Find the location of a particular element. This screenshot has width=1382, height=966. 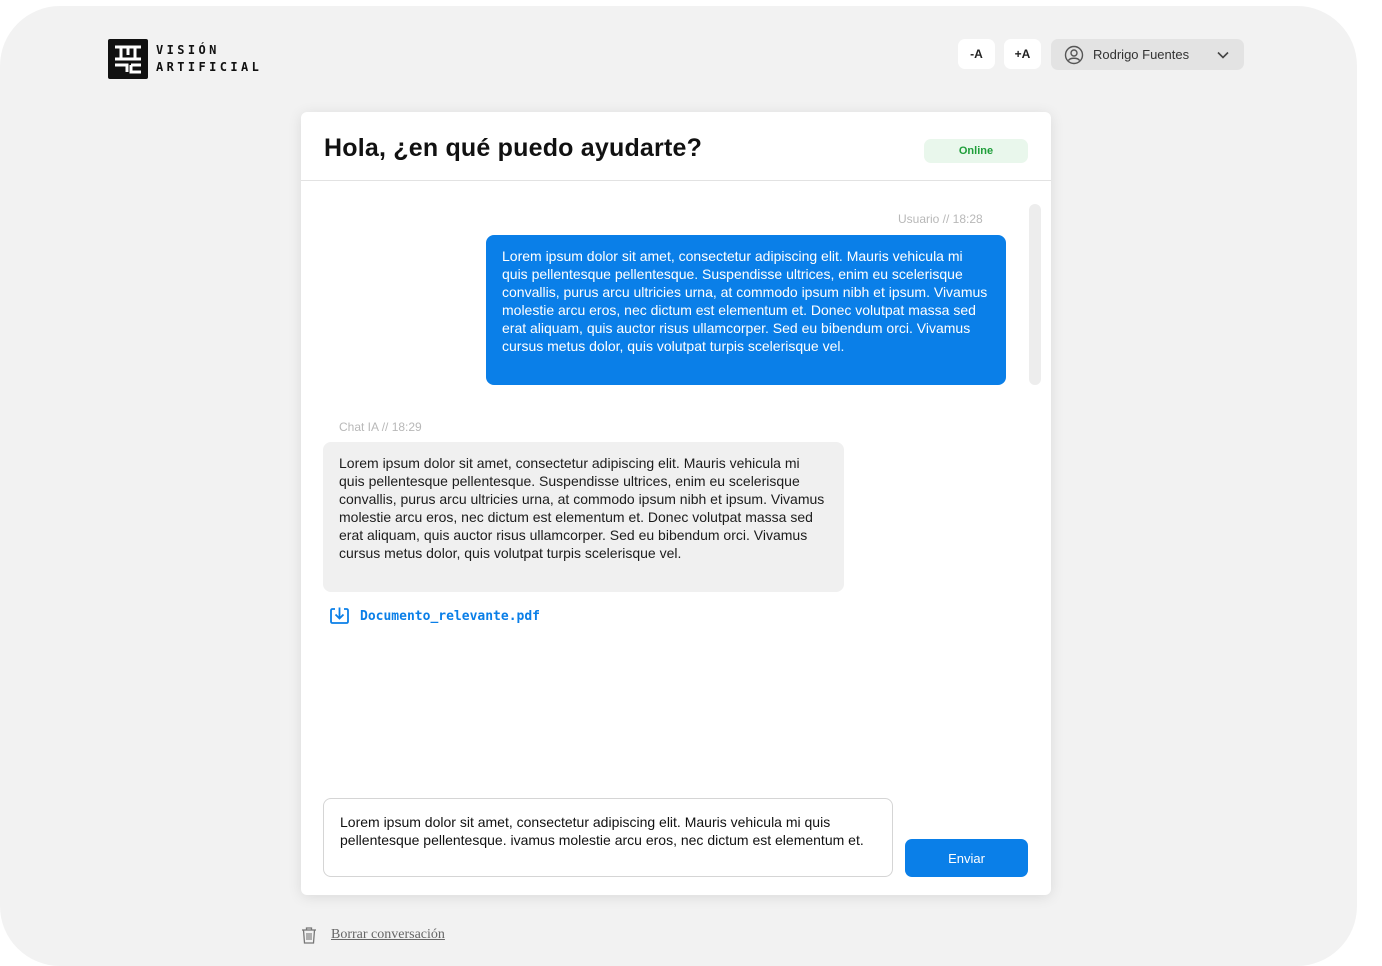

trash-icon is located at coordinates (309, 935).